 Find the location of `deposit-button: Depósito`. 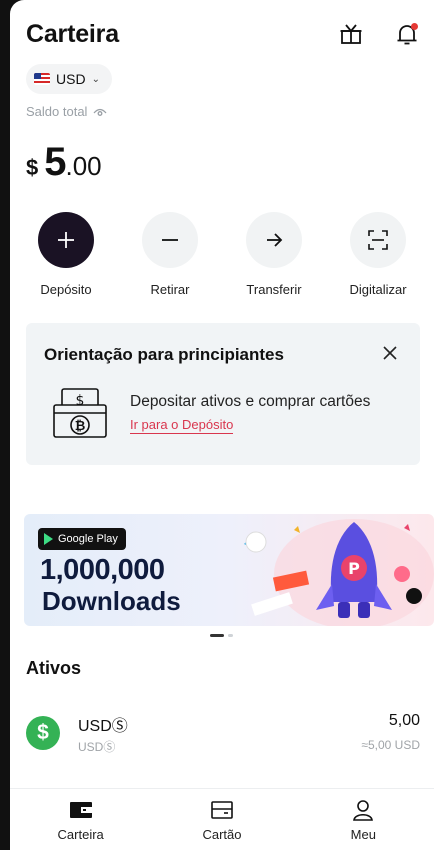

deposit-button: Depósito is located at coordinates (66, 254).